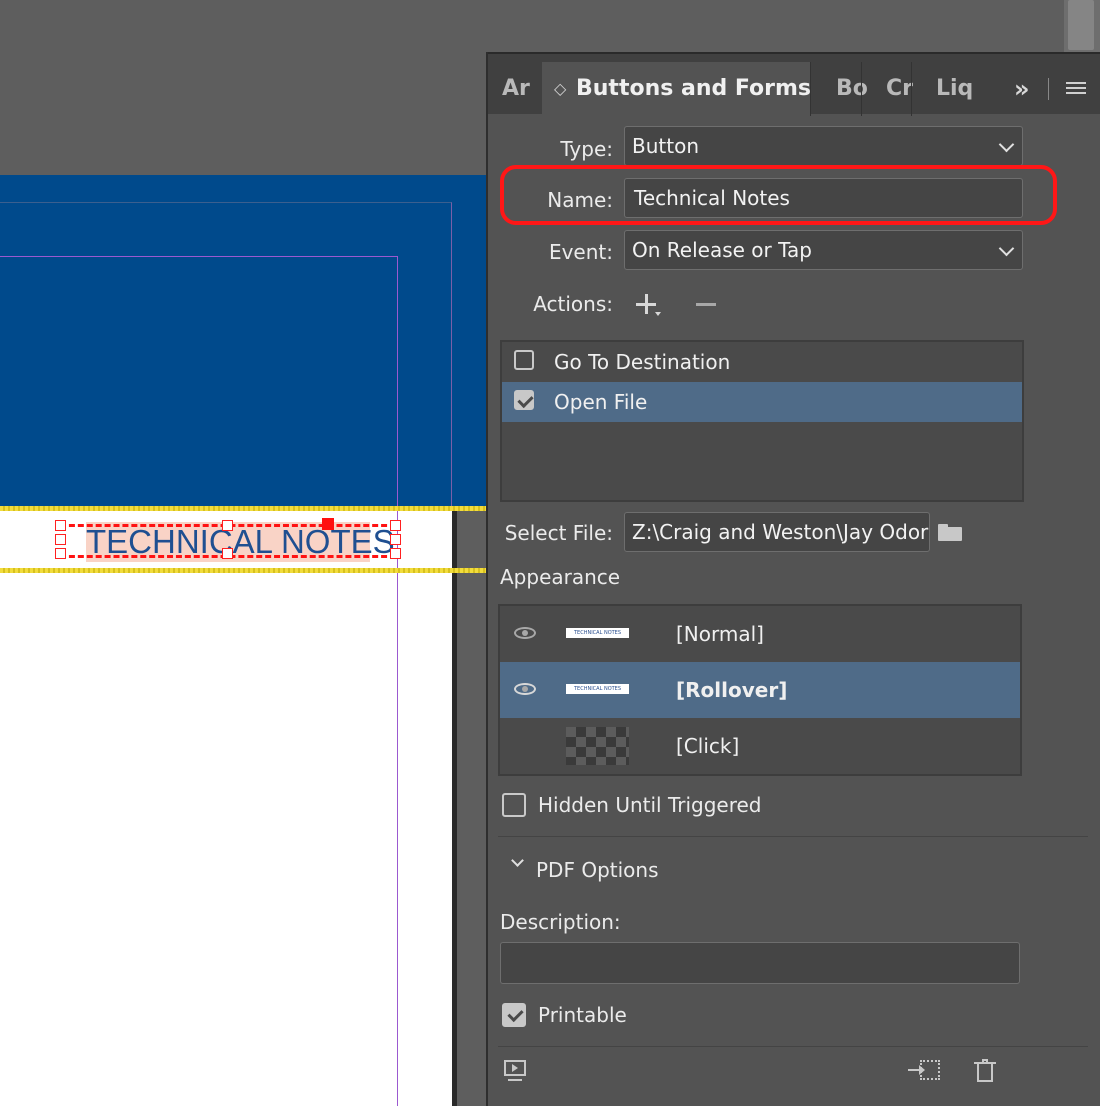 The height and width of the screenshot is (1106, 1100). What do you see at coordinates (823, 198) in the screenshot?
I see `name-input: Technical Notes` at bounding box center [823, 198].